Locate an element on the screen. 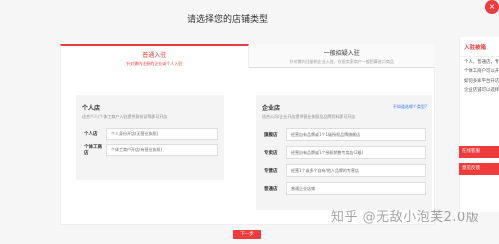  tab-subtitle: 针对需内注册的企业或个人入驻 is located at coordinates (154, 63).